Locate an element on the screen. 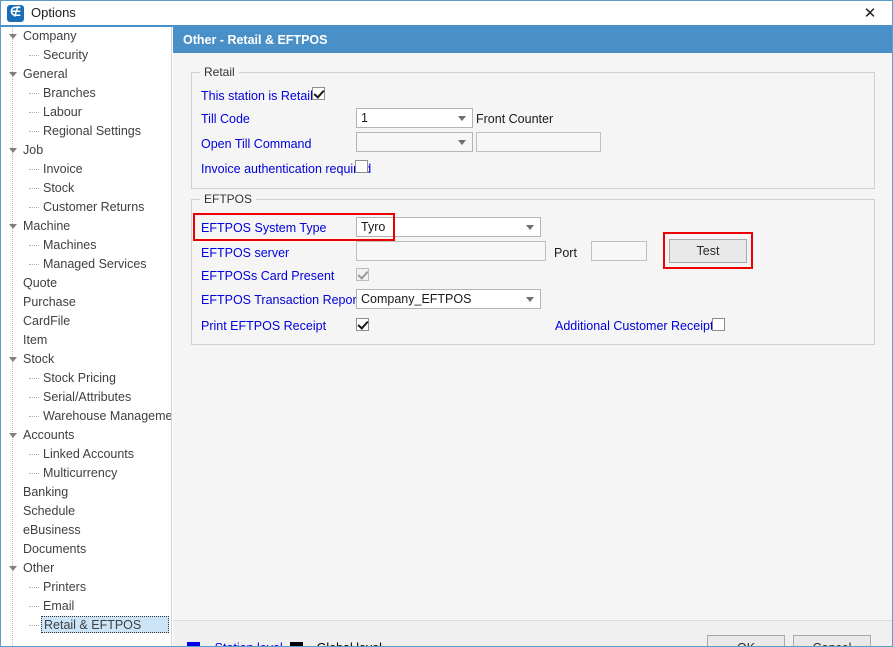 The width and height of the screenshot is (893, 647). sidebar-item-regional-settings: Regional Settings is located at coordinates (86, 131).